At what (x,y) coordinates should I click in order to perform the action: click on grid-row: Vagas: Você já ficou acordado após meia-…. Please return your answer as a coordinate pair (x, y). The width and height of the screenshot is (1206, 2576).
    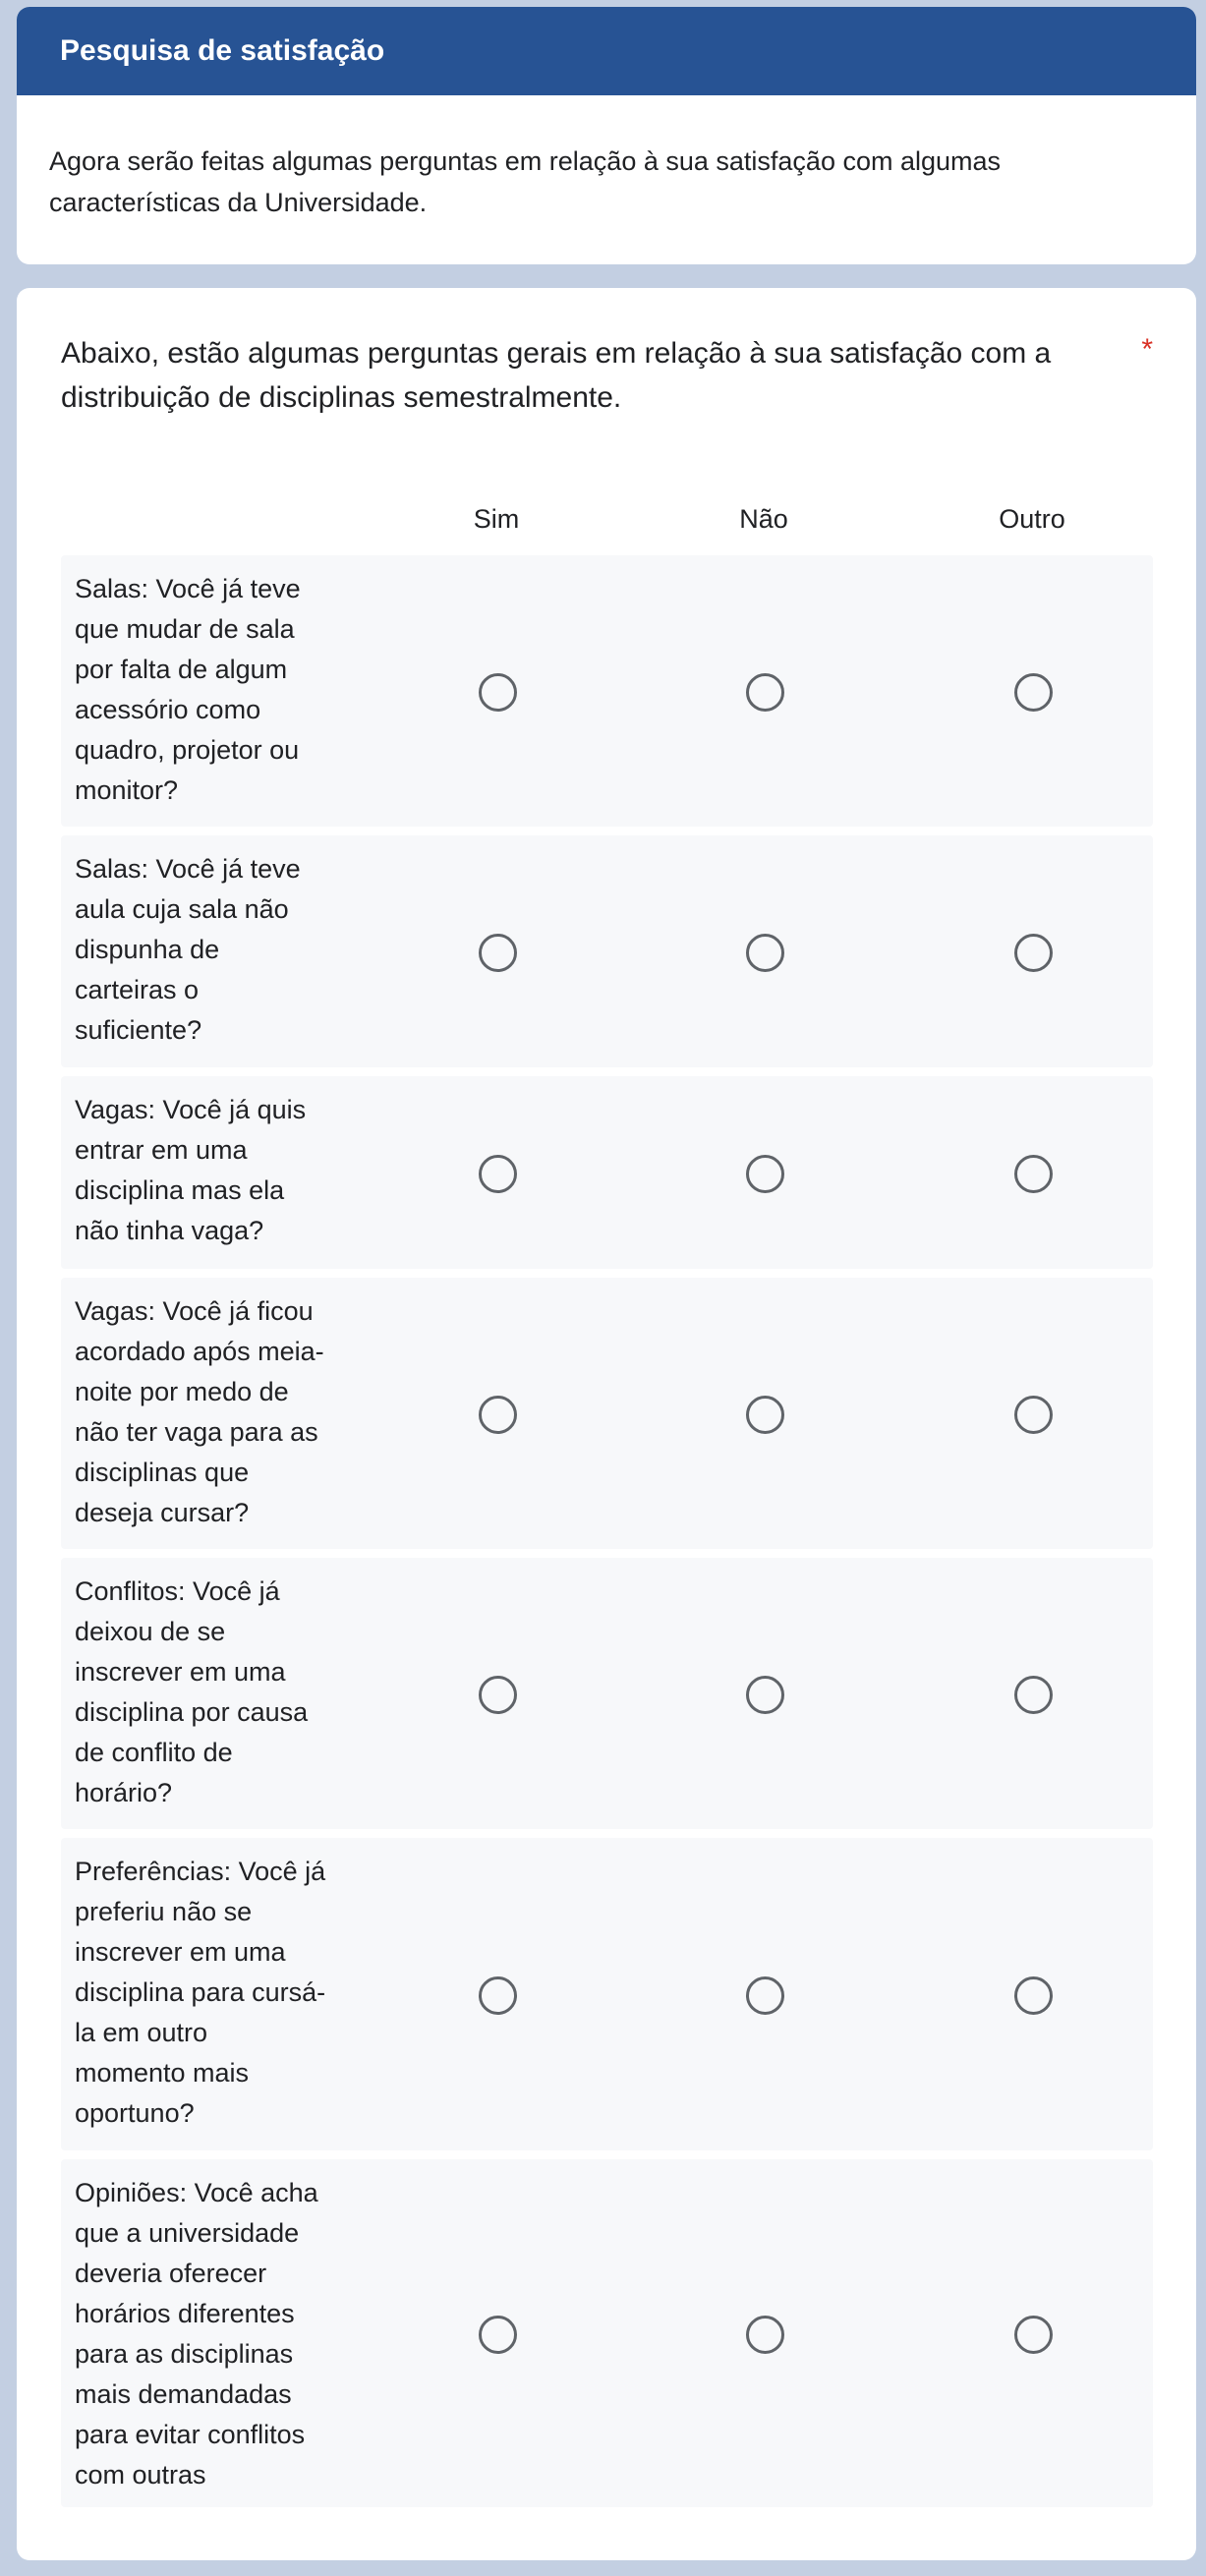
    Looking at the image, I should click on (607, 1414).